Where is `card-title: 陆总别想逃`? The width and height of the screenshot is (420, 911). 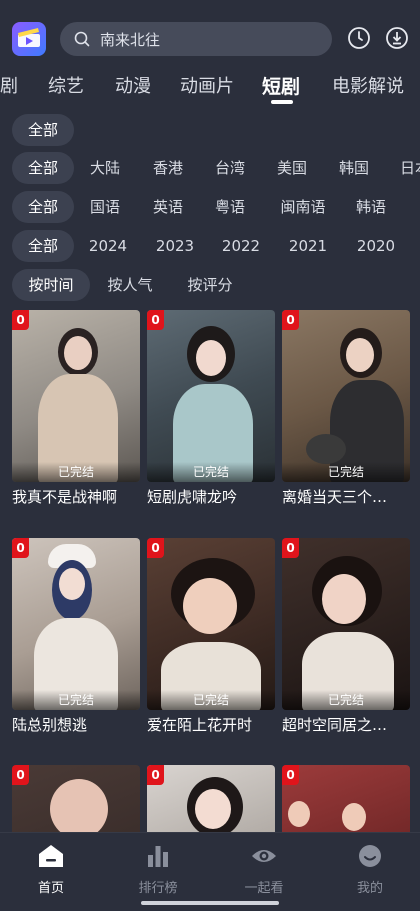 card-title: 陆总别想逃 is located at coordinates (76, 724).